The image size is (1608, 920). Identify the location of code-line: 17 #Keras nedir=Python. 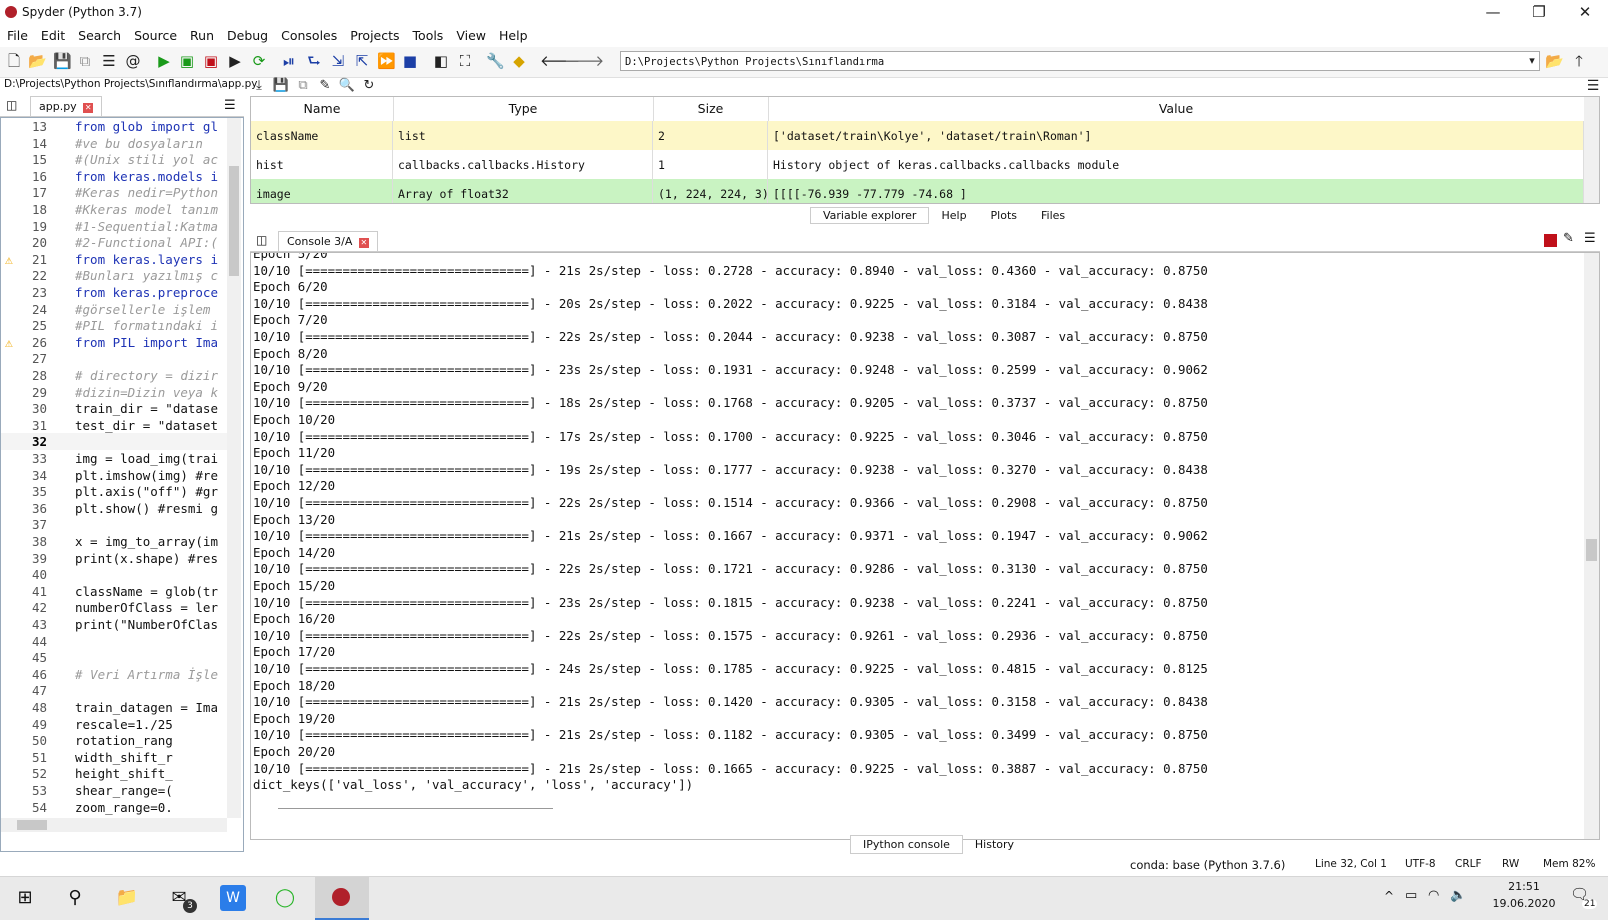
(116, 192).